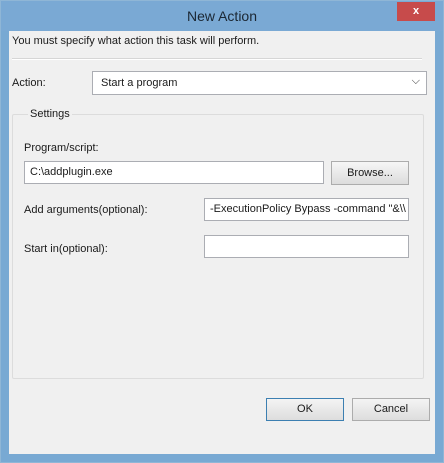 This screenshot has height=463, width=444. I want to click on start-in-input, so click(306, 246).